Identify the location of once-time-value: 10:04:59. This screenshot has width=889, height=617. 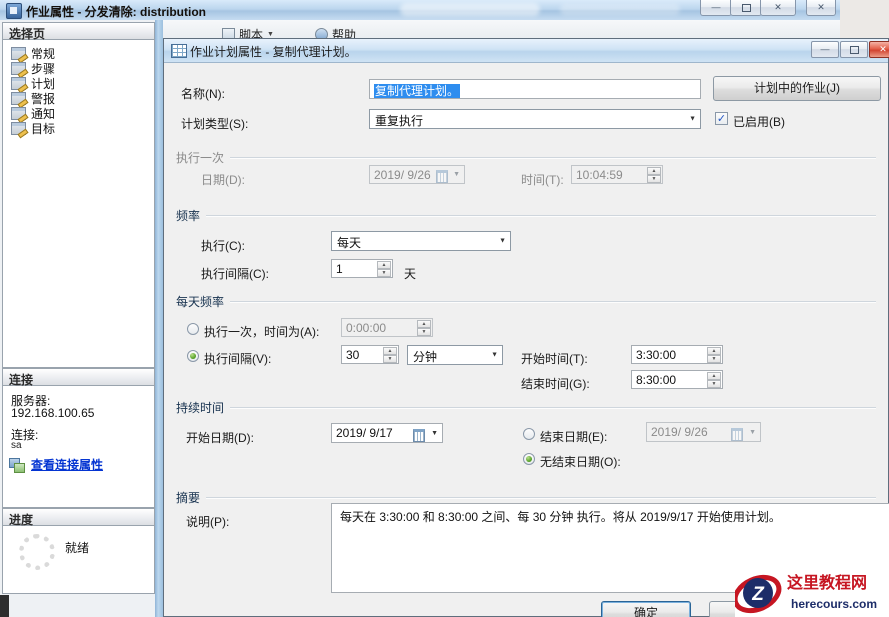
(599, 175).